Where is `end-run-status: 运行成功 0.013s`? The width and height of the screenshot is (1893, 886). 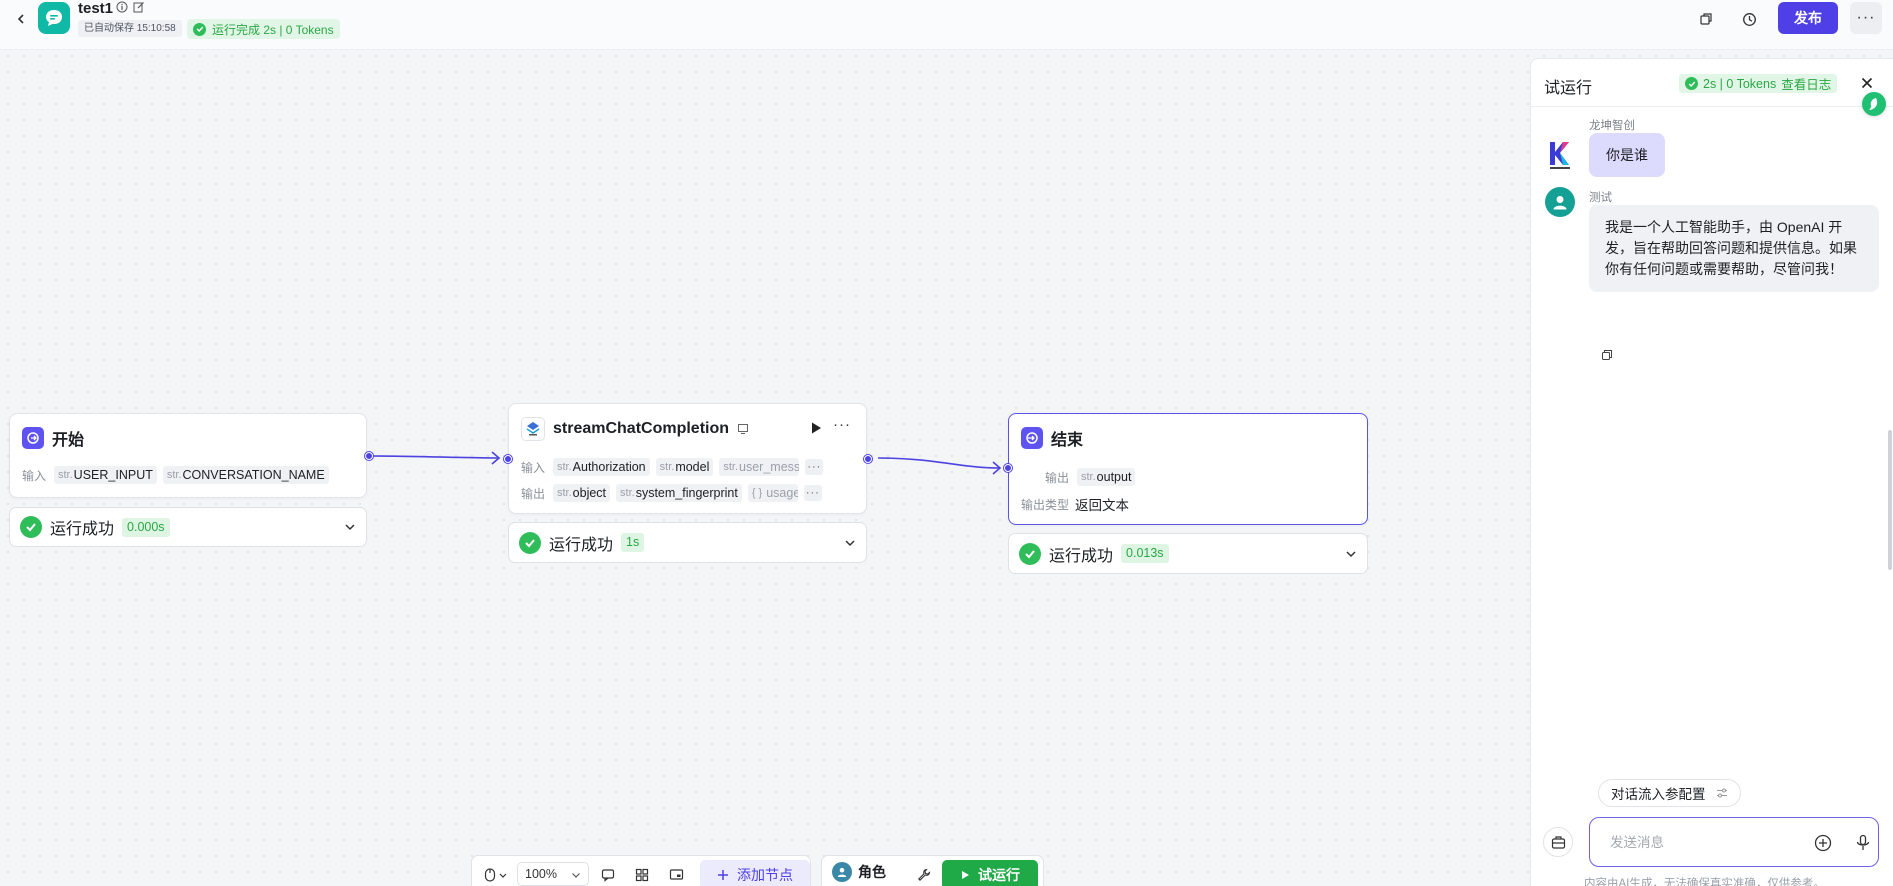 end-run-status: 运行成功 0.013s is located at coordinates (1188, 553).